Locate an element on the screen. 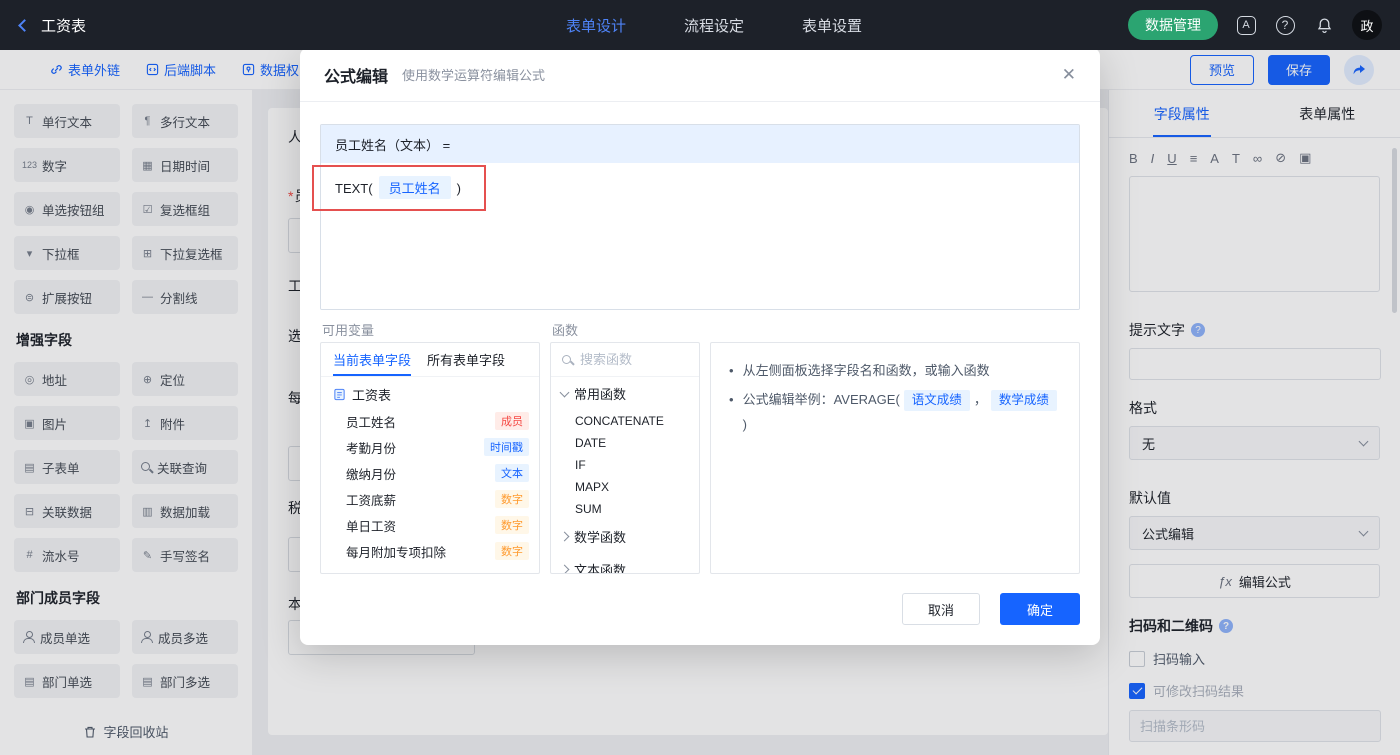 This screenshot has width=1400, height=755. function-search is located at coordinates (625, 360).